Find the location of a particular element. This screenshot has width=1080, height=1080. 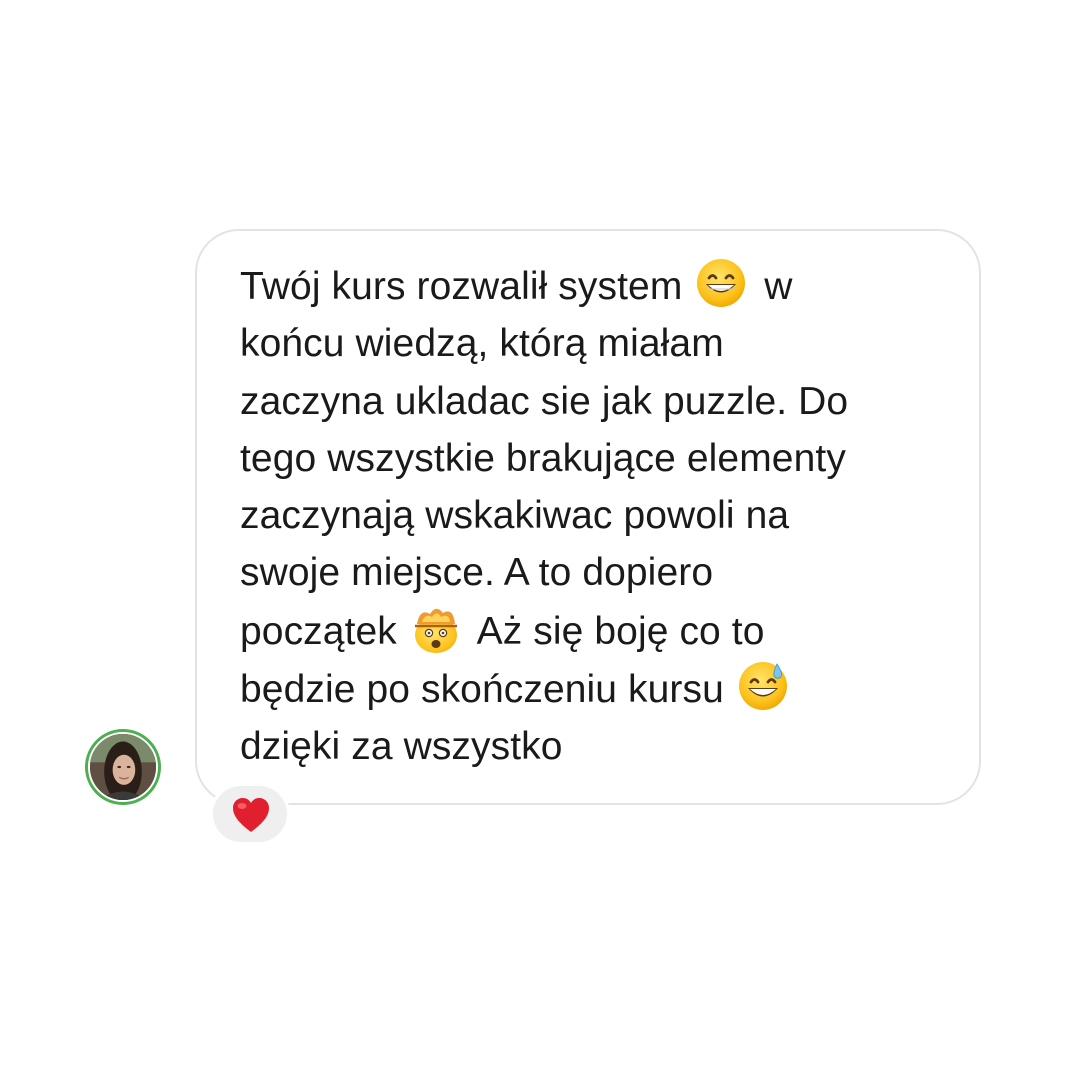

avatar-photo is located at coordinates (123, 767).